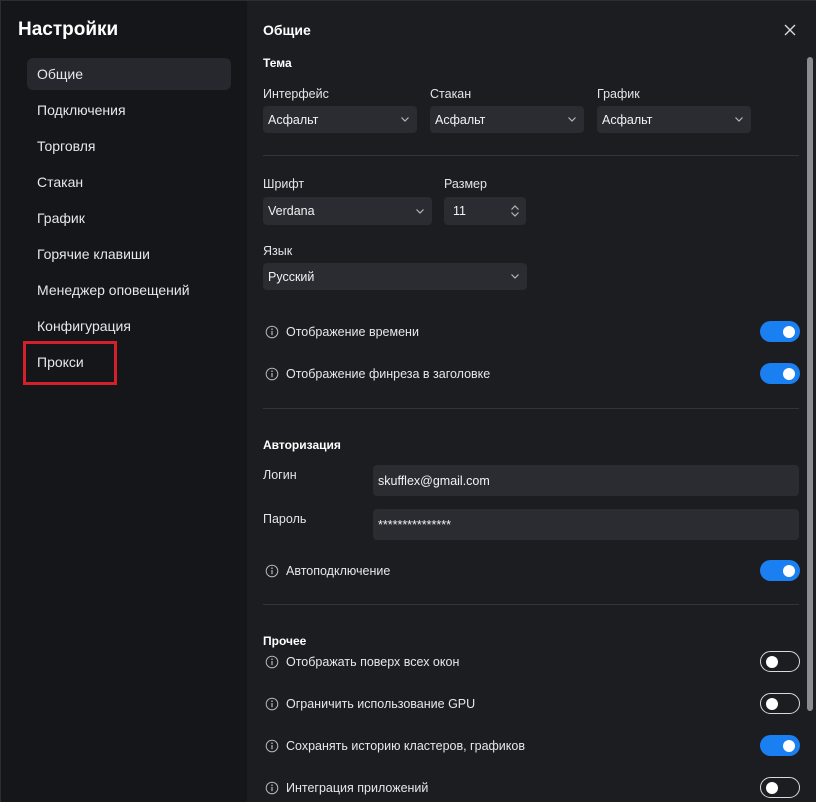  Describe the element at coordinates (293, 119) in the screenshot. I see `interface-select-value: Асфальт` at that location.